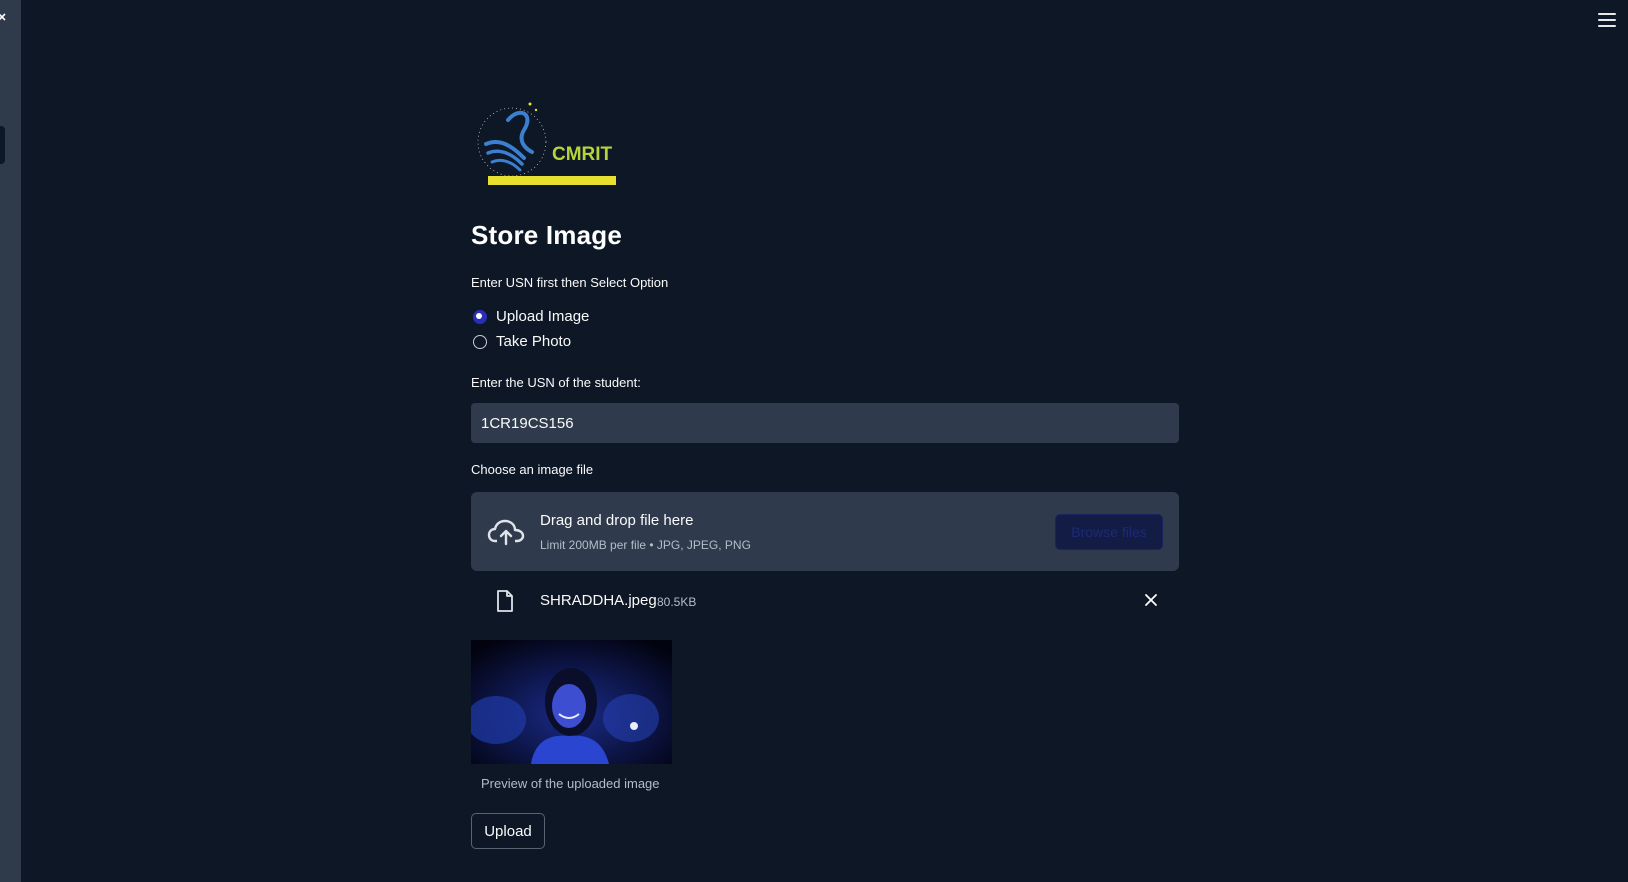  Describe the element at coordinates (505, 601) in the screenshot. I see `file-icon` at that location.